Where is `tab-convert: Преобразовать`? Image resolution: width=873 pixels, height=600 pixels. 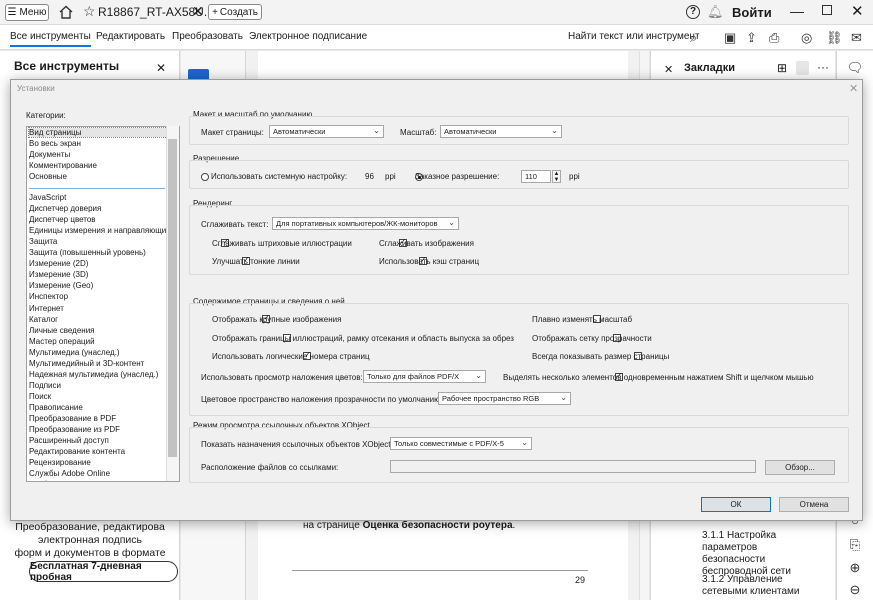 tab-convert: Преобразовать is located at coordinates (207, 36).